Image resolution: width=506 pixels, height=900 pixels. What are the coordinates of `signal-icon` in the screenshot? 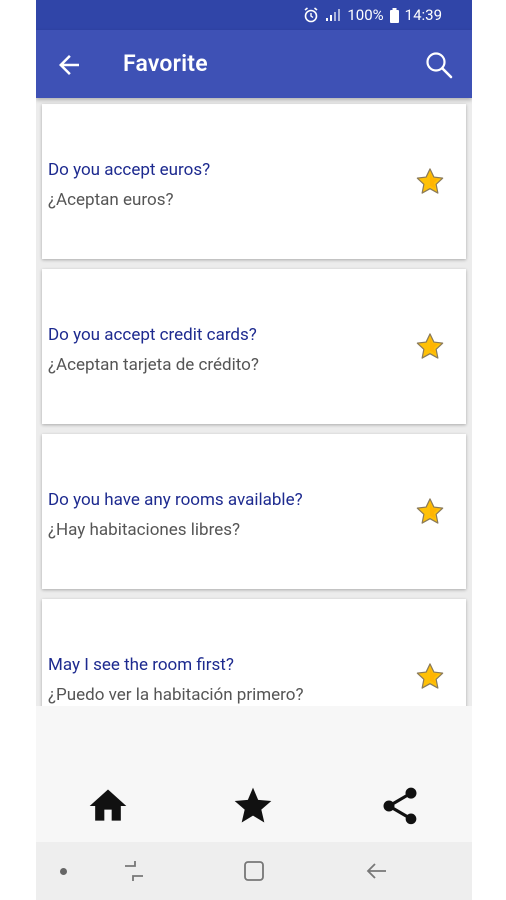 It's located at (333, 15).